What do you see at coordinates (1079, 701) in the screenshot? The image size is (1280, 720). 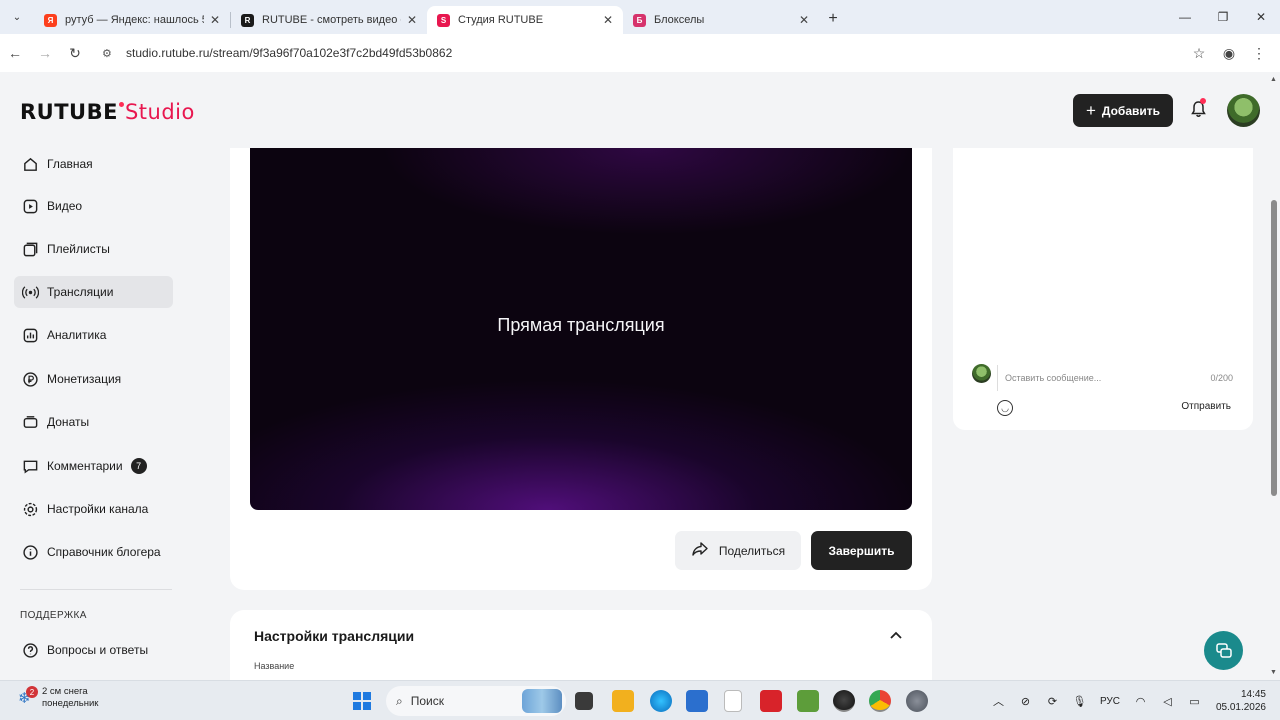 I see `tray-microphone-icon: 🎙` at bounding box center [1079, 701].